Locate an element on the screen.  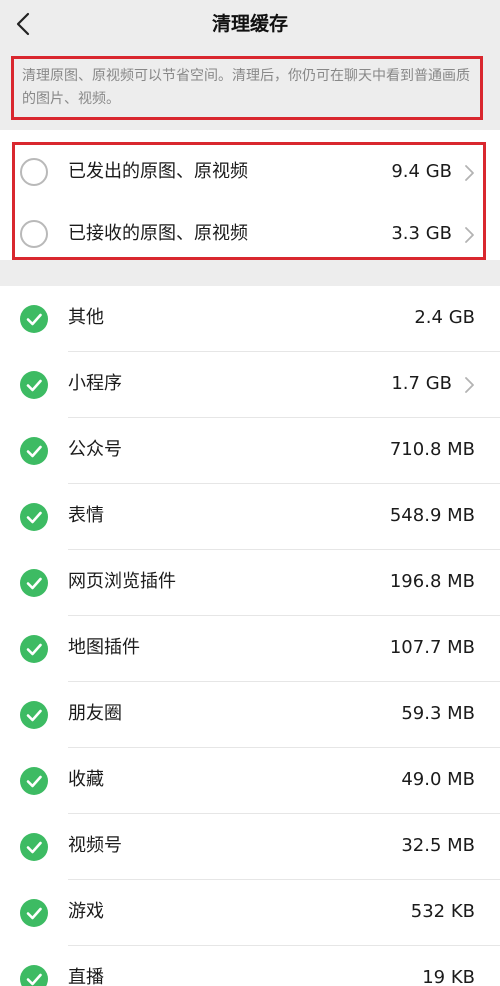
item-label: 收藏 is located at coordinates (86, 779).